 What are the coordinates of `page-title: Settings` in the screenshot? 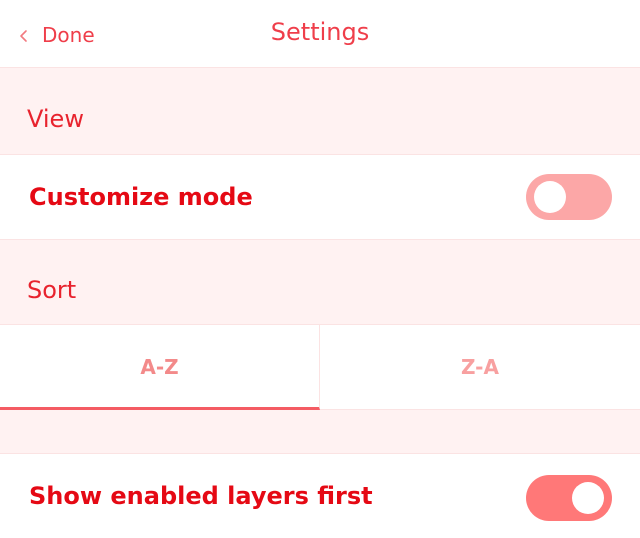 It's located at (320, 32).